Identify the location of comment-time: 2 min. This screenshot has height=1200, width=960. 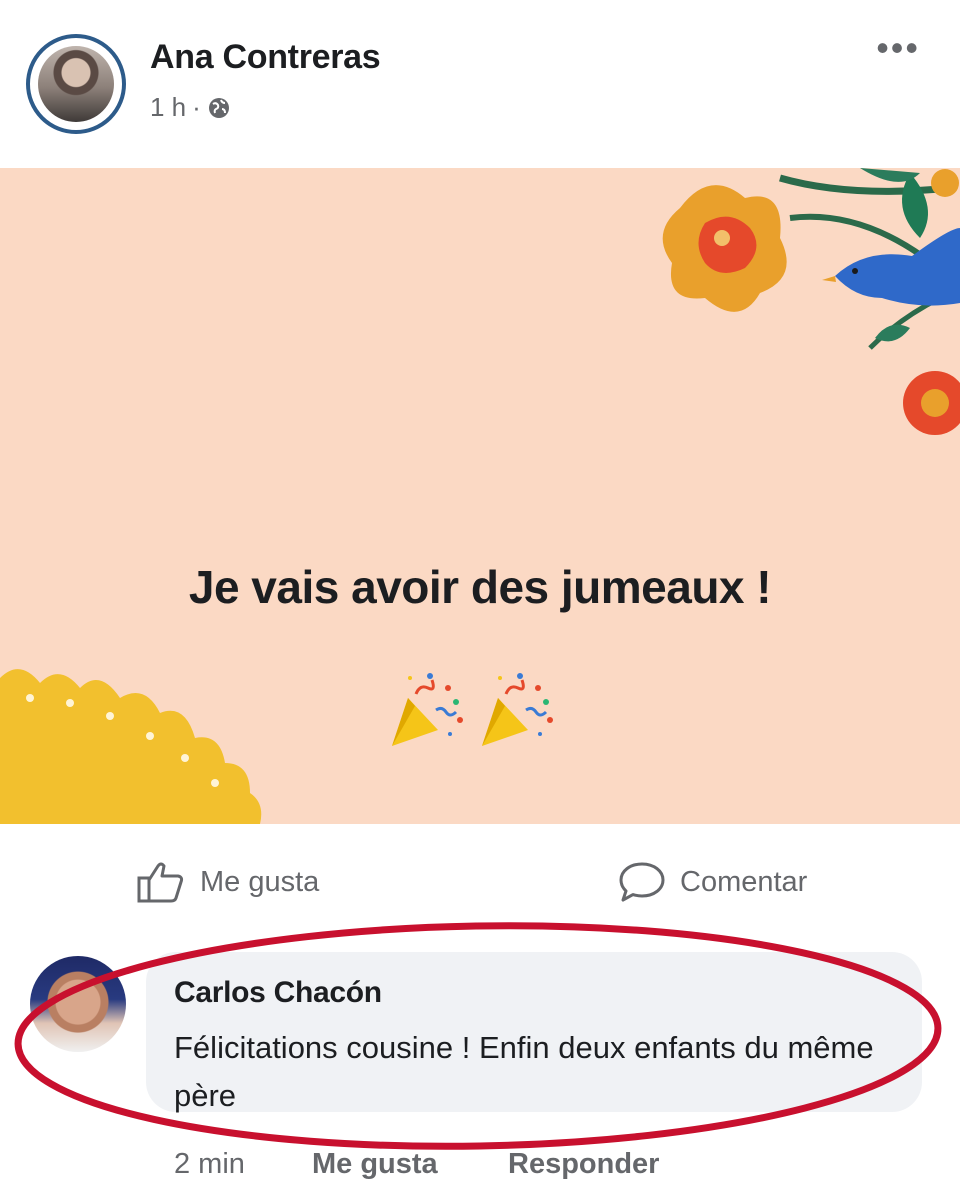
(209, 1164).